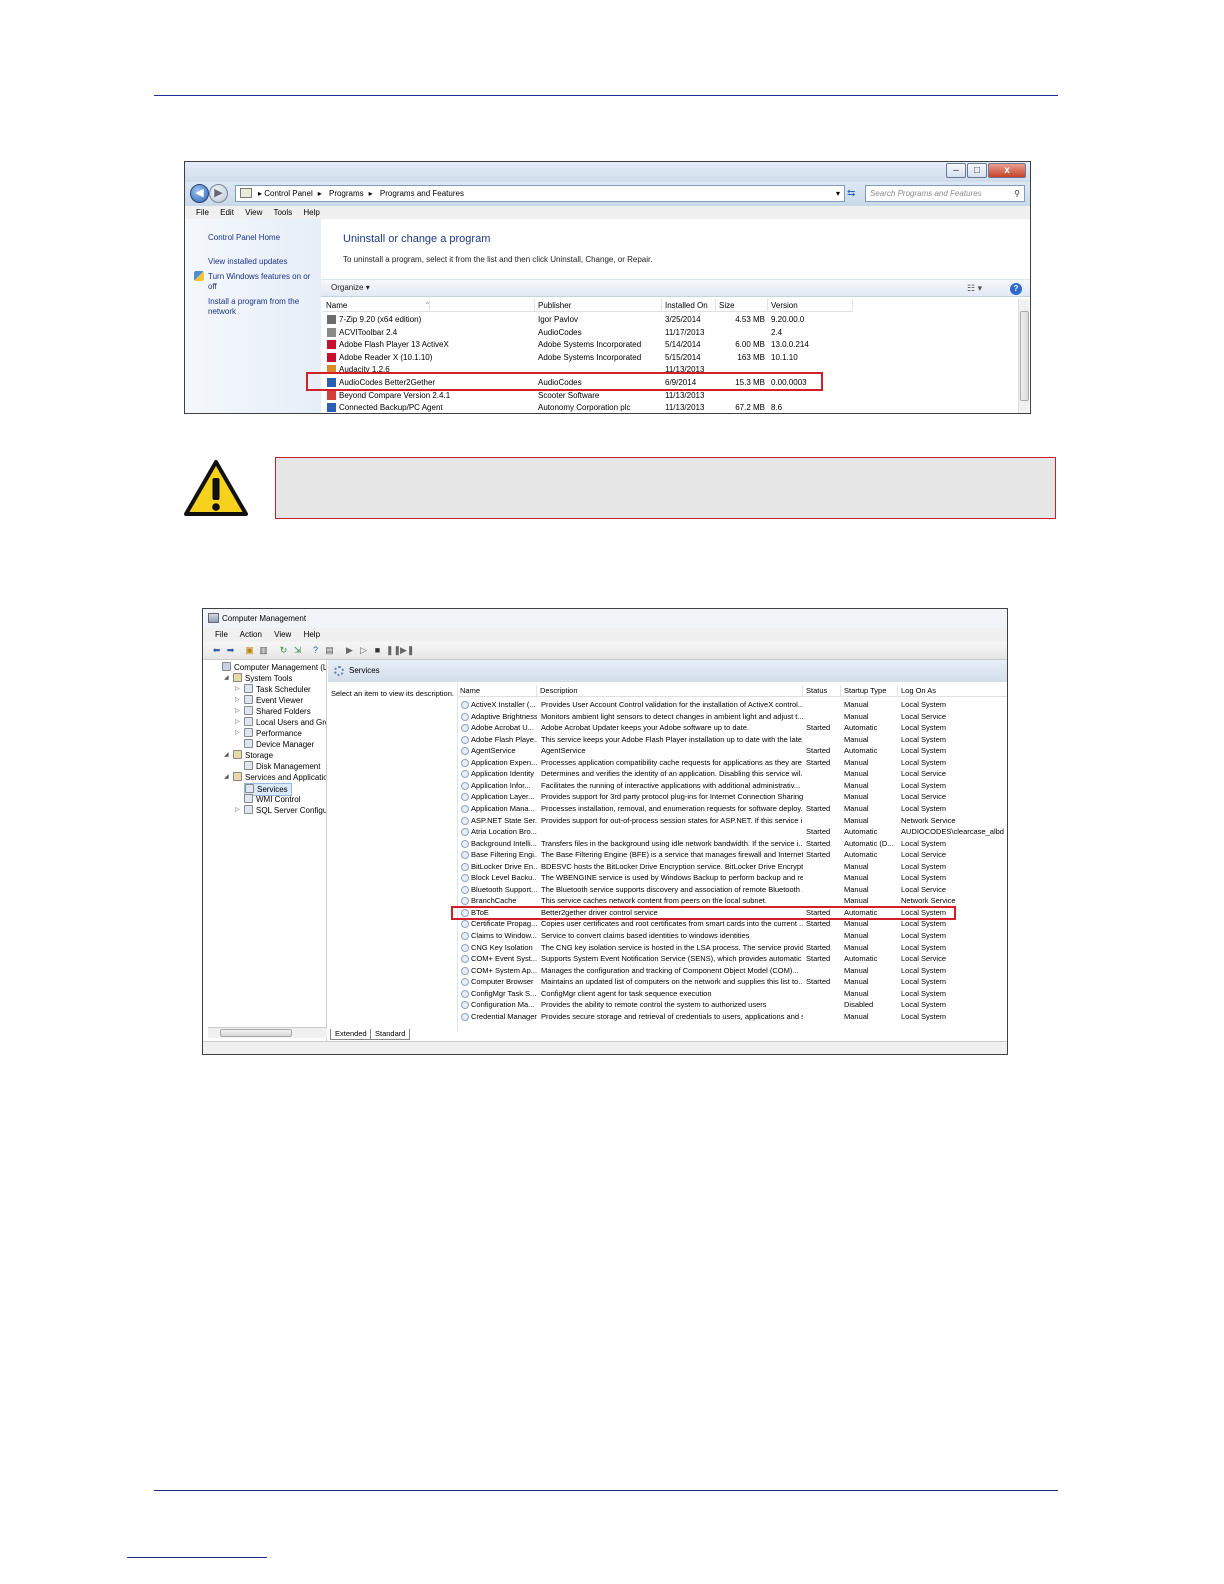 The height and width of the screenshot is (1584, 1224). I want to click on tree-node: ▷ SQL Server Configuratic, so click(280, 810).